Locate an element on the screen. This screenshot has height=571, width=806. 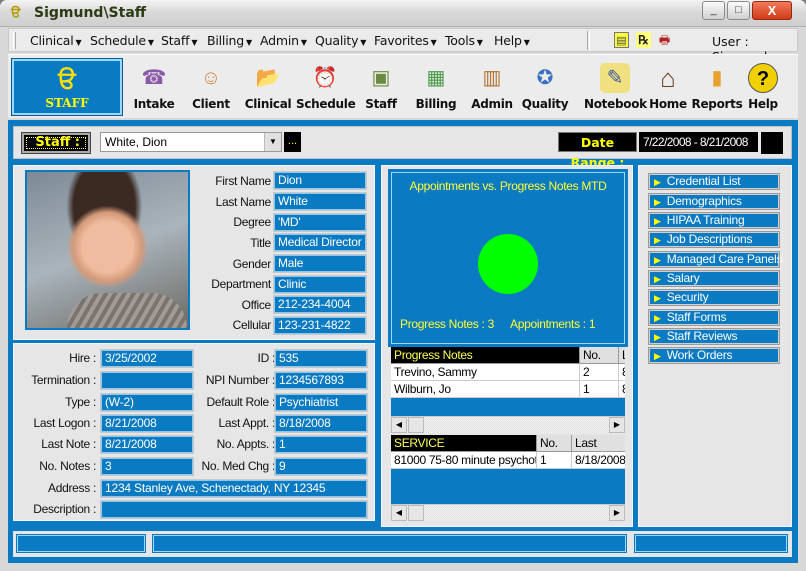
no-notes-field: 3 is located at coordinates (147, 466).